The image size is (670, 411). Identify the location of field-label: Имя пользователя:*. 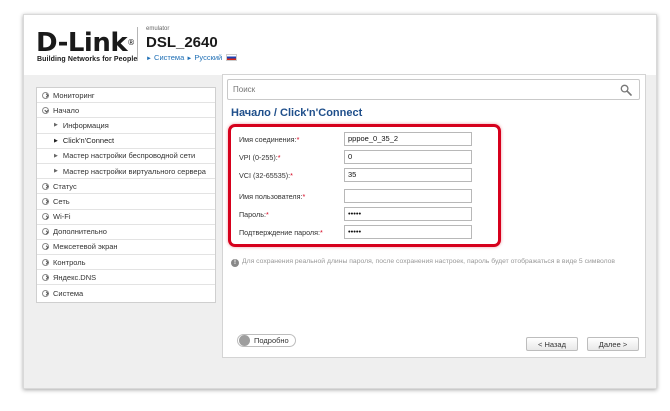
(272, 196).